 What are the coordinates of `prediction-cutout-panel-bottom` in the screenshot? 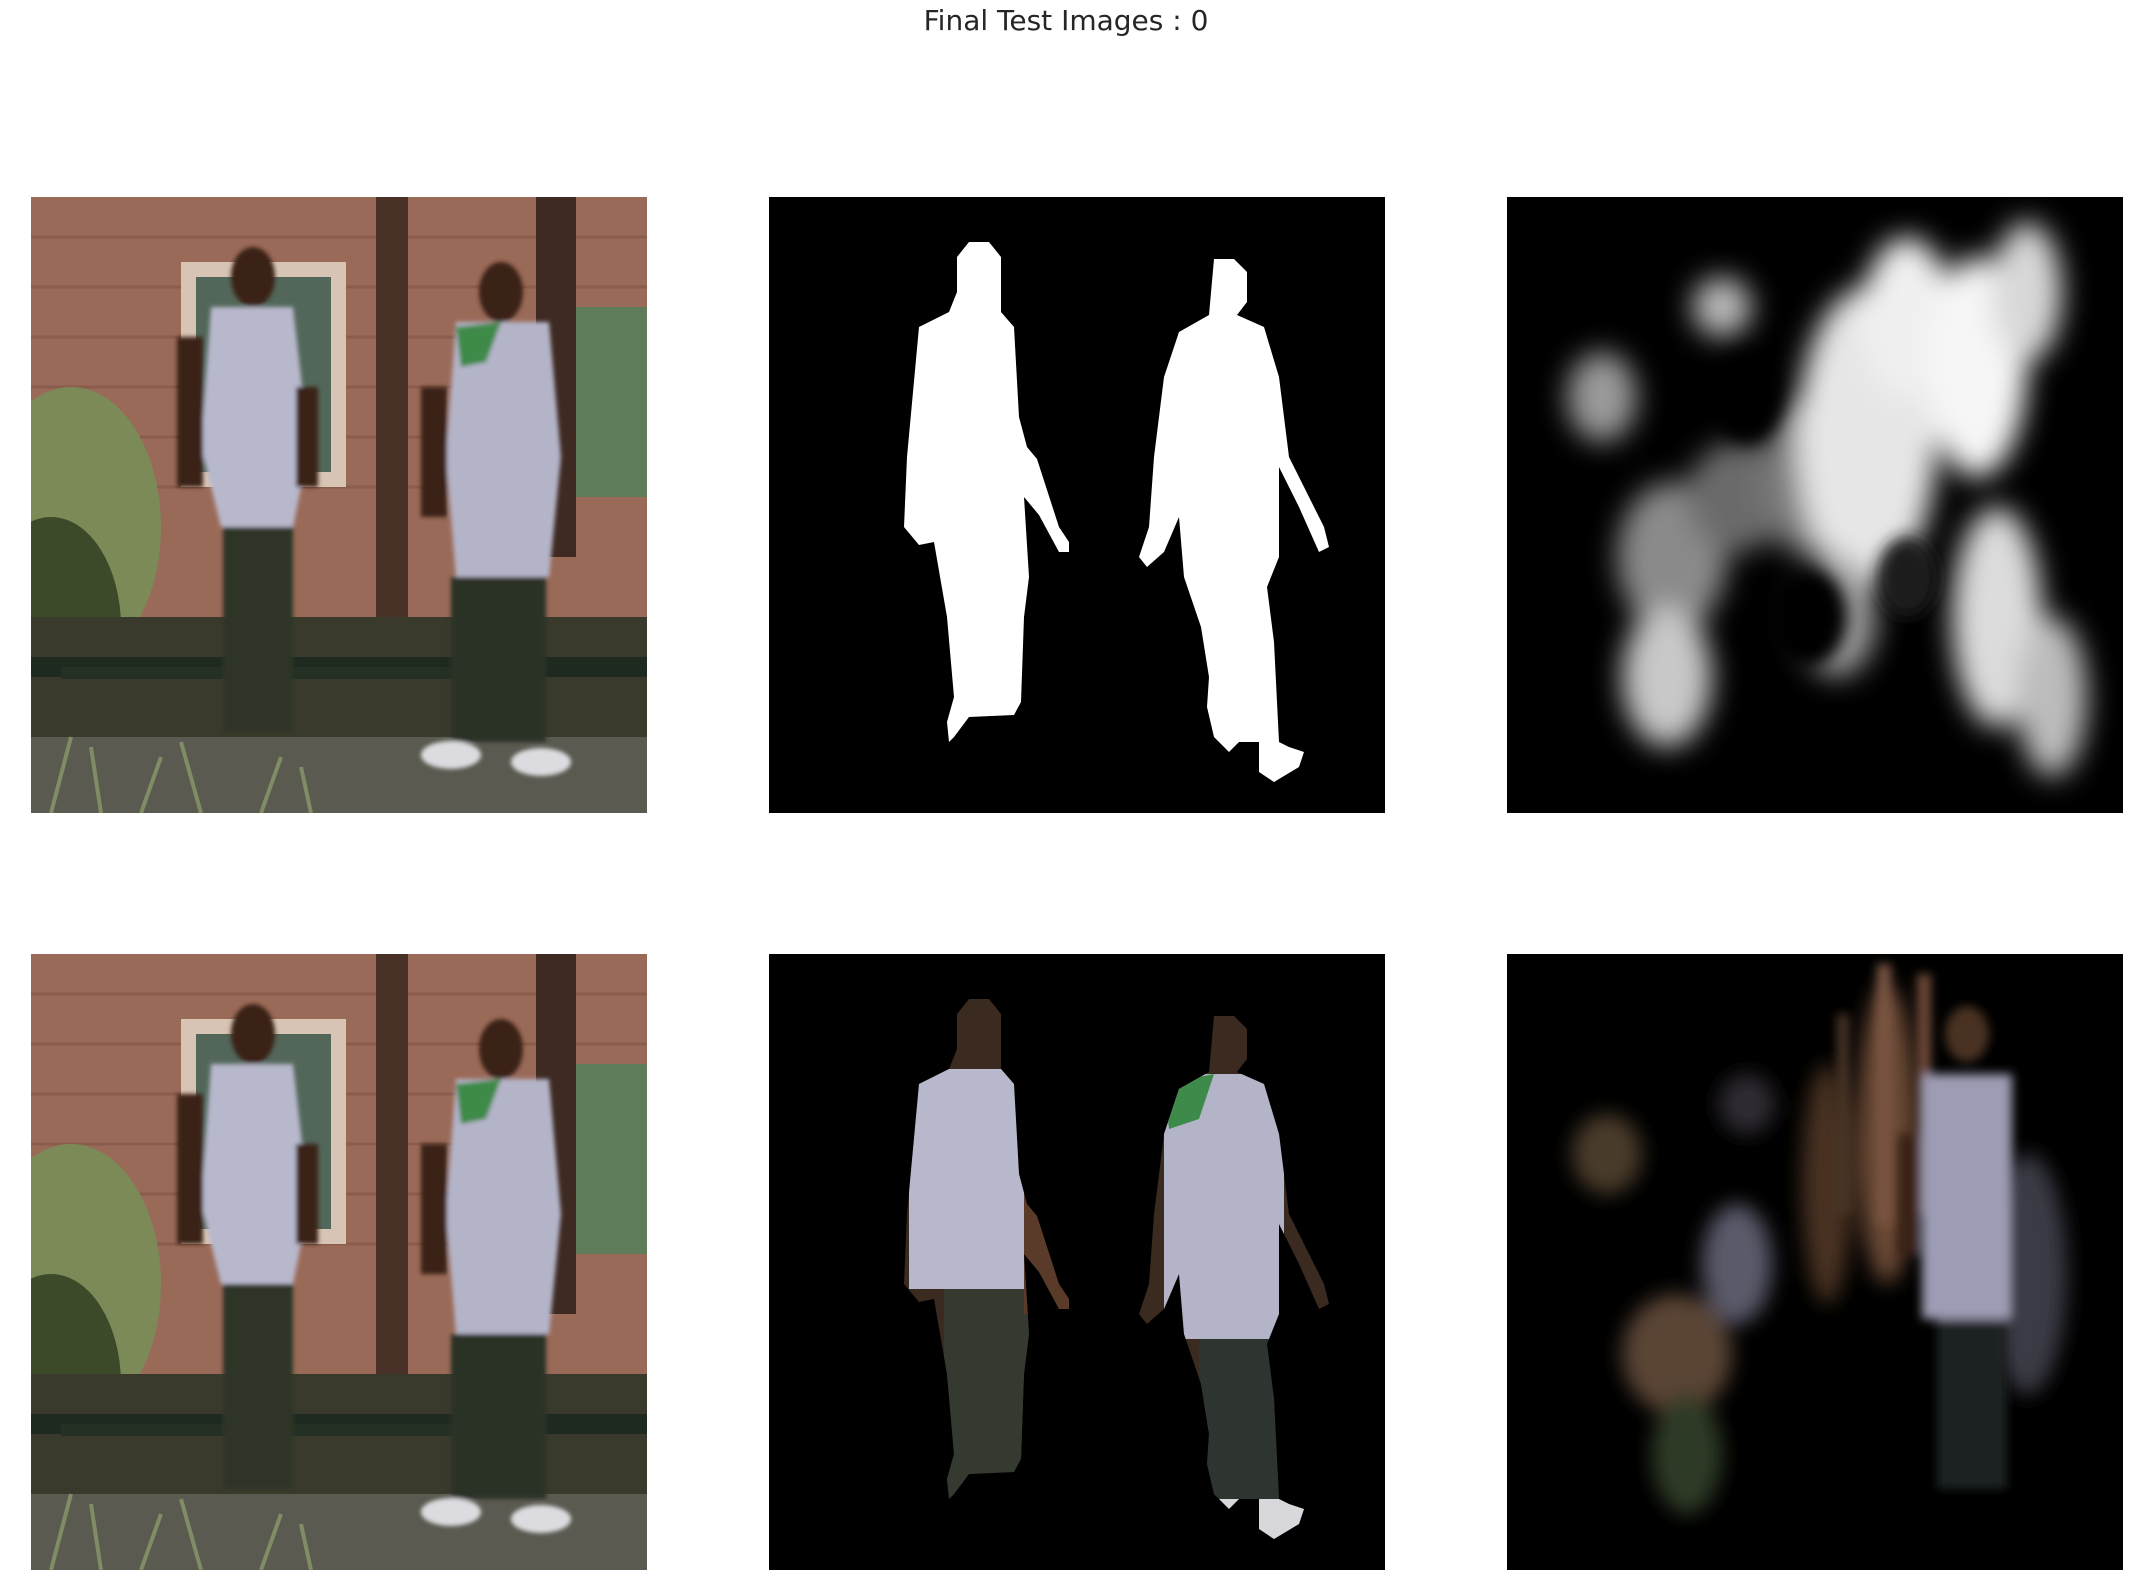 It's located at (1815, 1262).